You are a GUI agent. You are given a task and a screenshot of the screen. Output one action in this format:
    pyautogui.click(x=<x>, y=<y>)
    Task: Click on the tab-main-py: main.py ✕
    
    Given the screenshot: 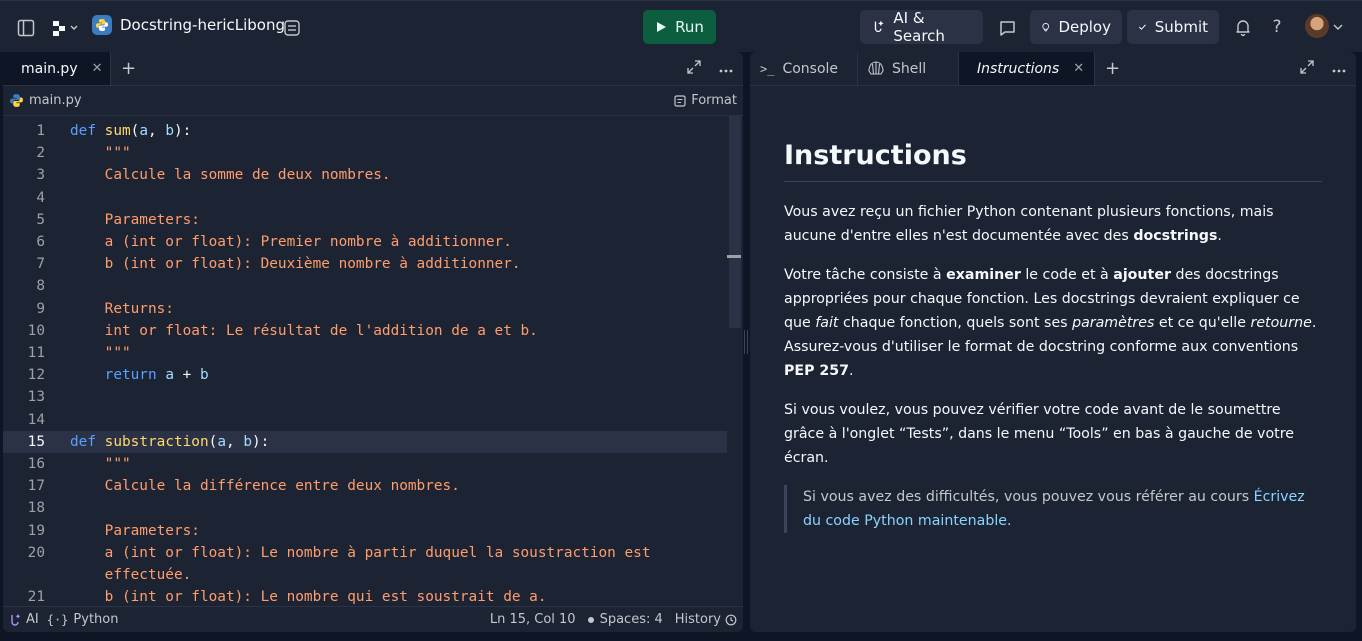 What is the action you would take?
    pyautogui.click(x=57, y=68)
    